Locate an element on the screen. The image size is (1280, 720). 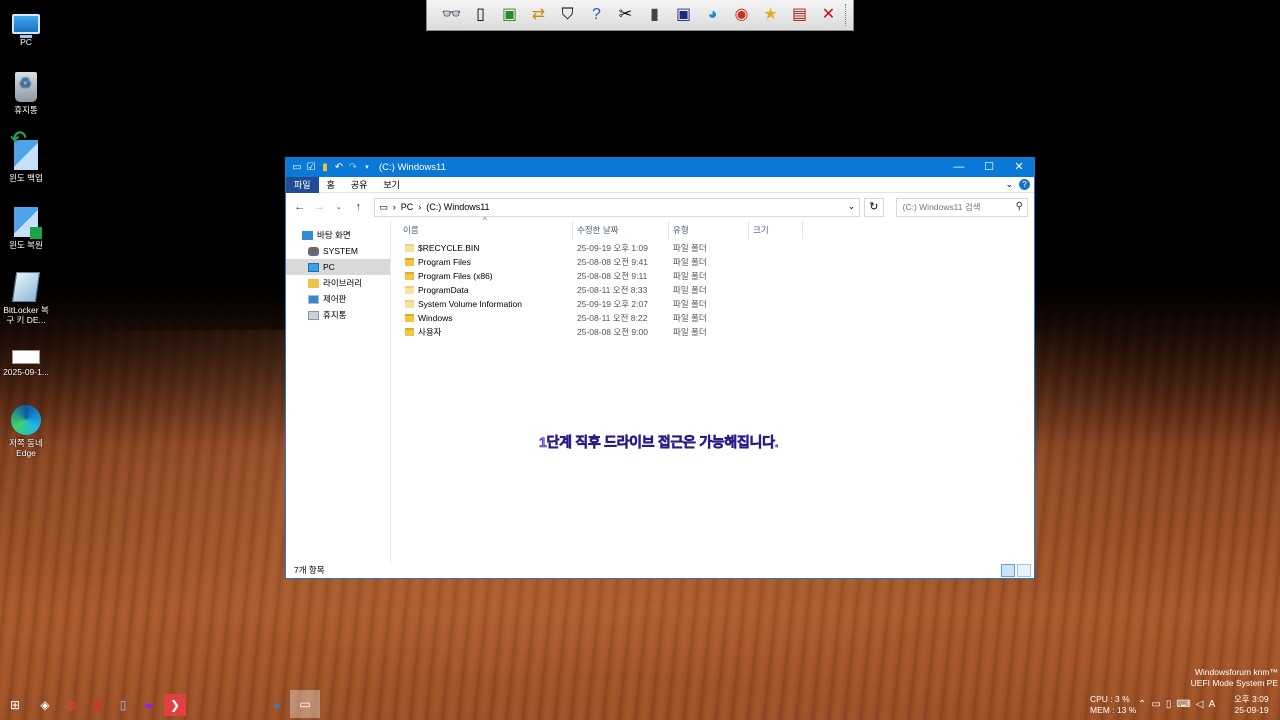
chevron-up-icon: ⌃ is located at coordinates (1142, 704).